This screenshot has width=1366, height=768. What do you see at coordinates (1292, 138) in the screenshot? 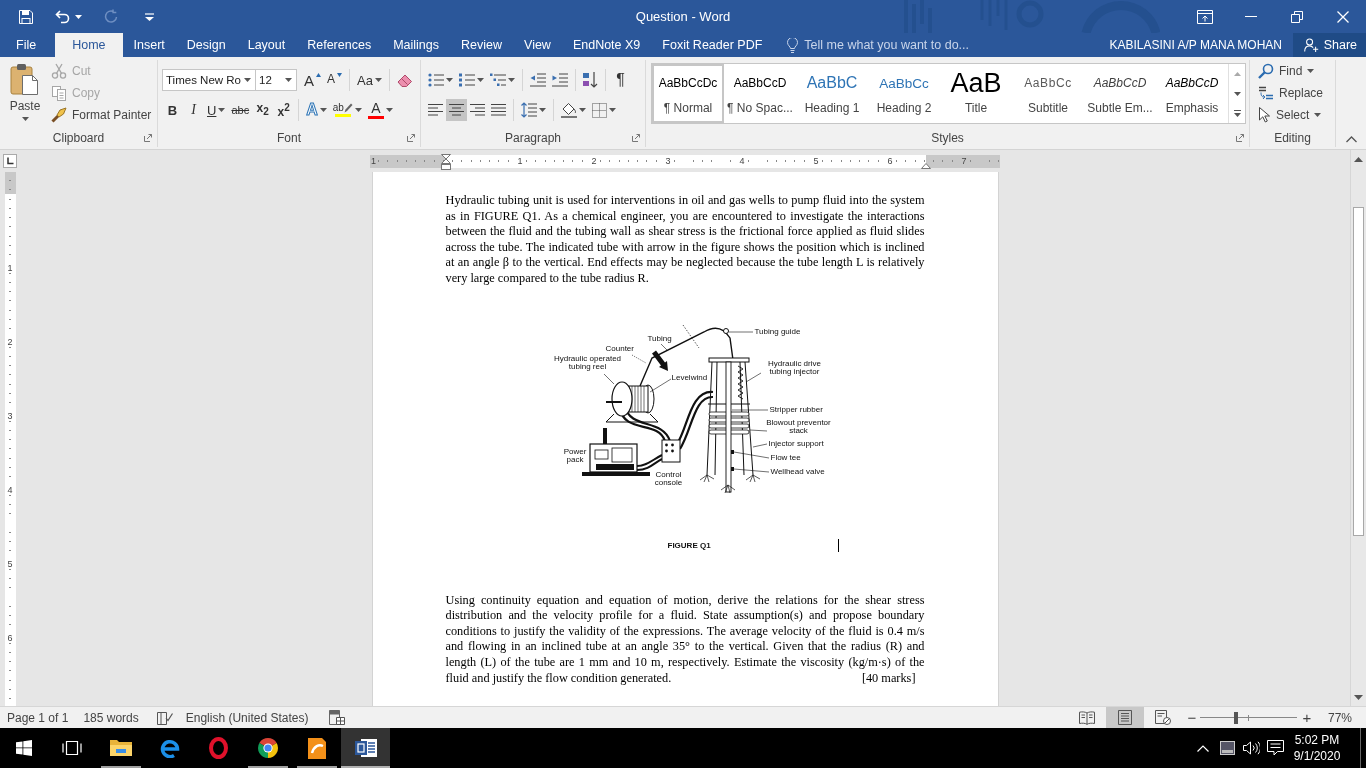
I see `group-label: Editing` at bounding box center [1292, 138].